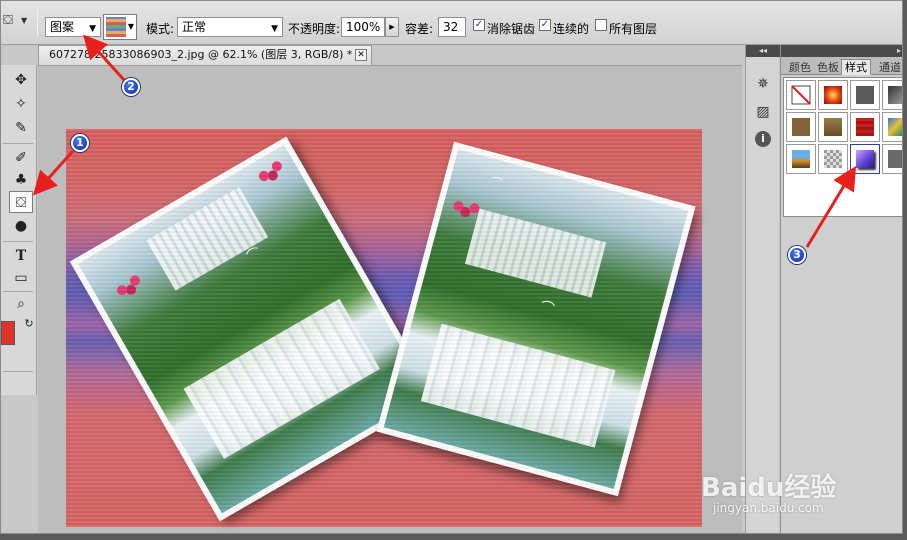  I want to click on style-none, so click(801, 95).